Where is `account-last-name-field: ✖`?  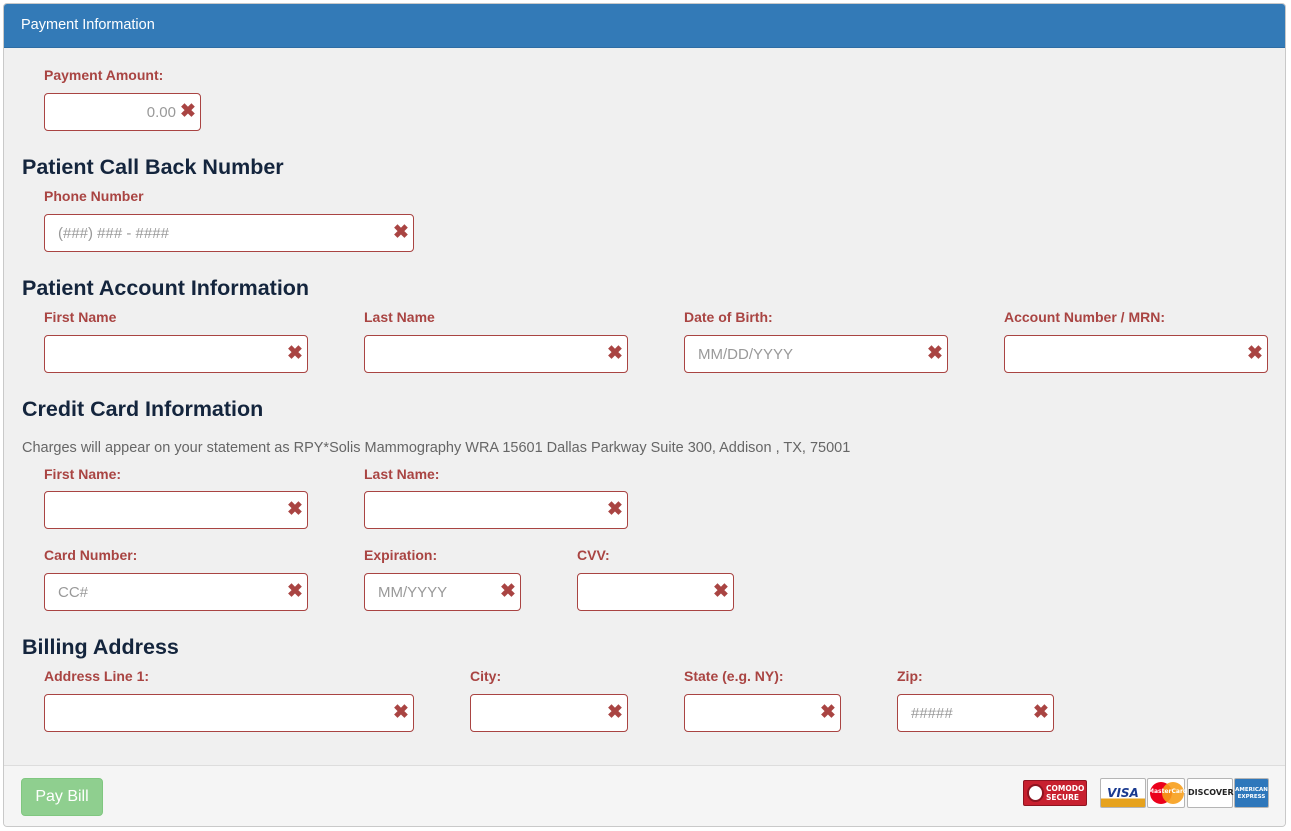 account-last-name-field: ✖ is located at coordinates (496, 354).